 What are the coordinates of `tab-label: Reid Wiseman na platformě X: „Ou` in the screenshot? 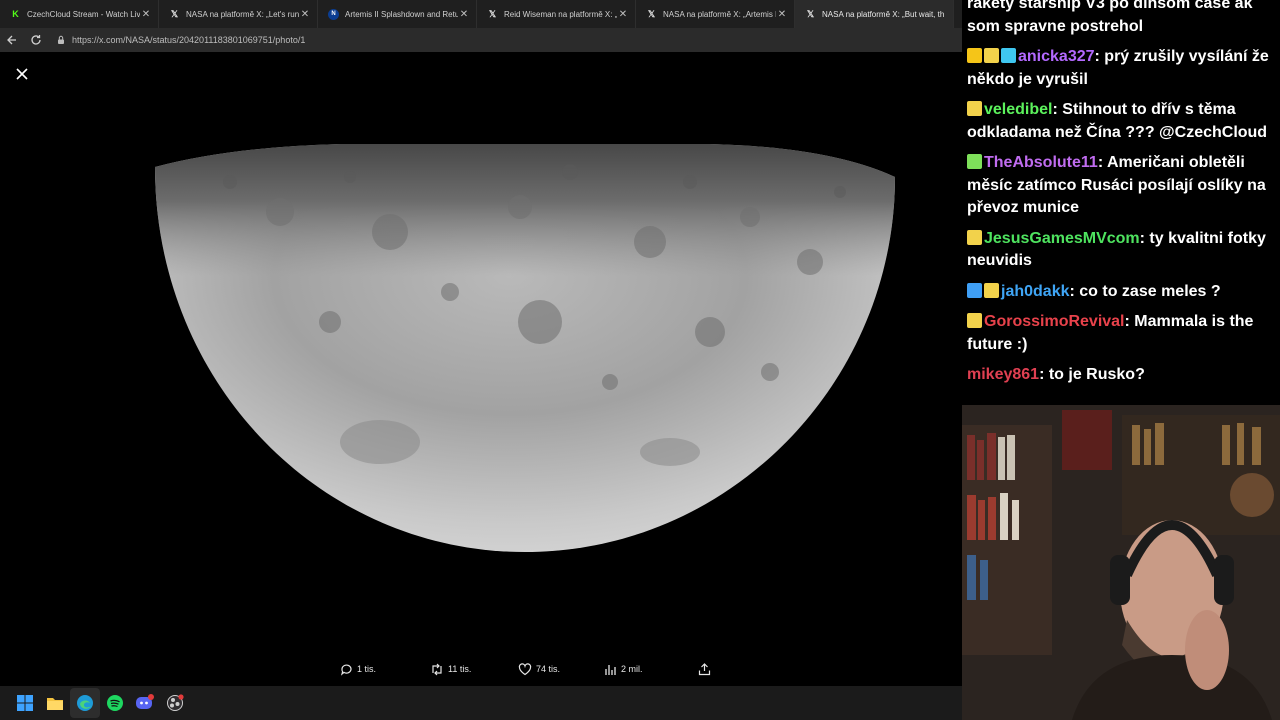 It's located at (560, 14).